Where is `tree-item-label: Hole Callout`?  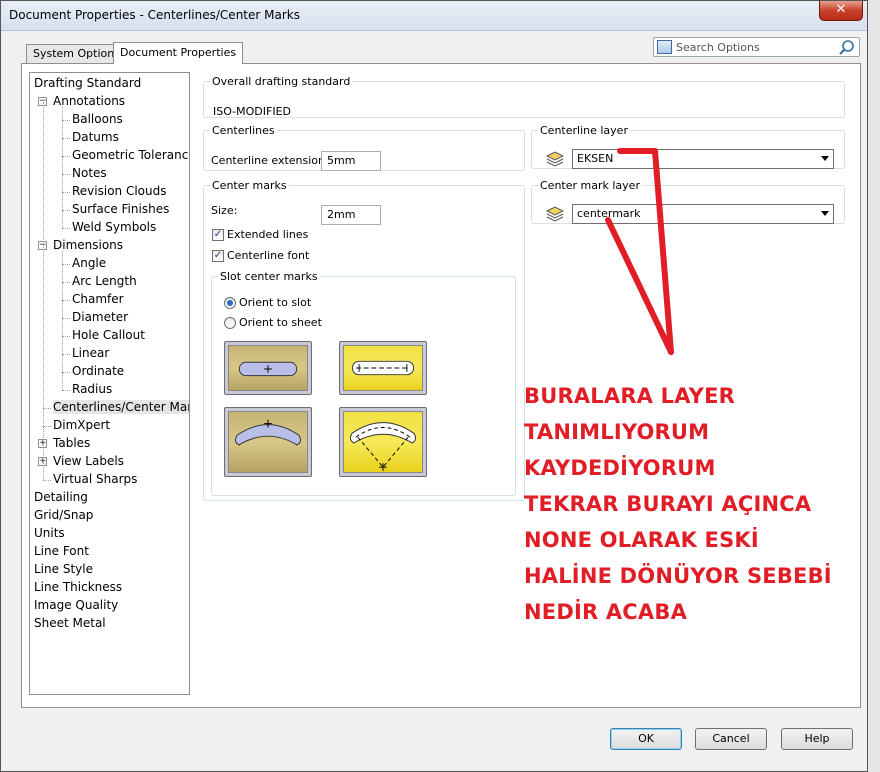
tree-item-label: Hole Callout is located at coordinates (108, 335).